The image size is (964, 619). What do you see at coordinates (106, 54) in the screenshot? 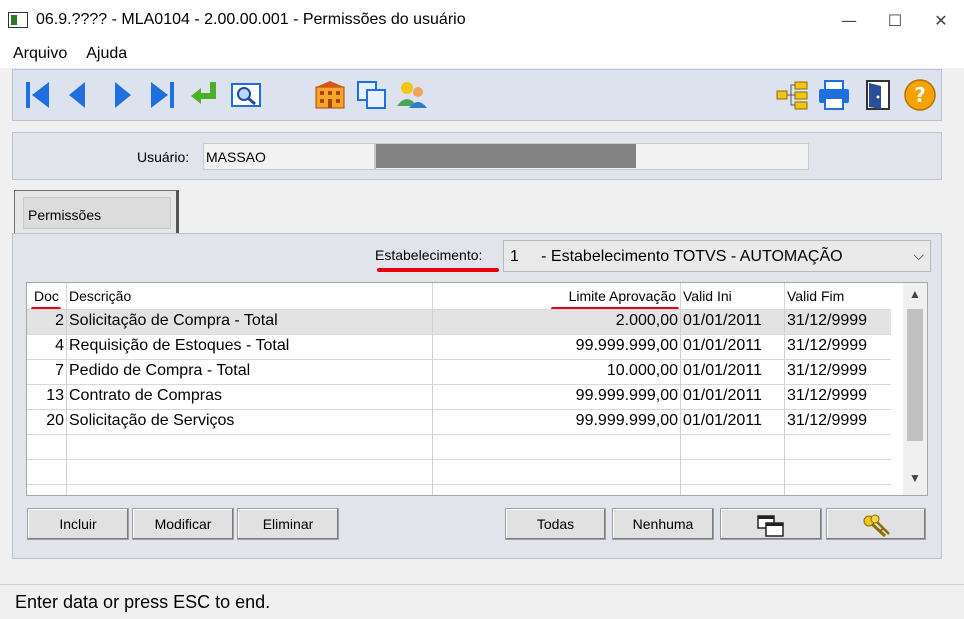
I see `menu-ajuda: Ajuda` at bounding box center [106, 54].